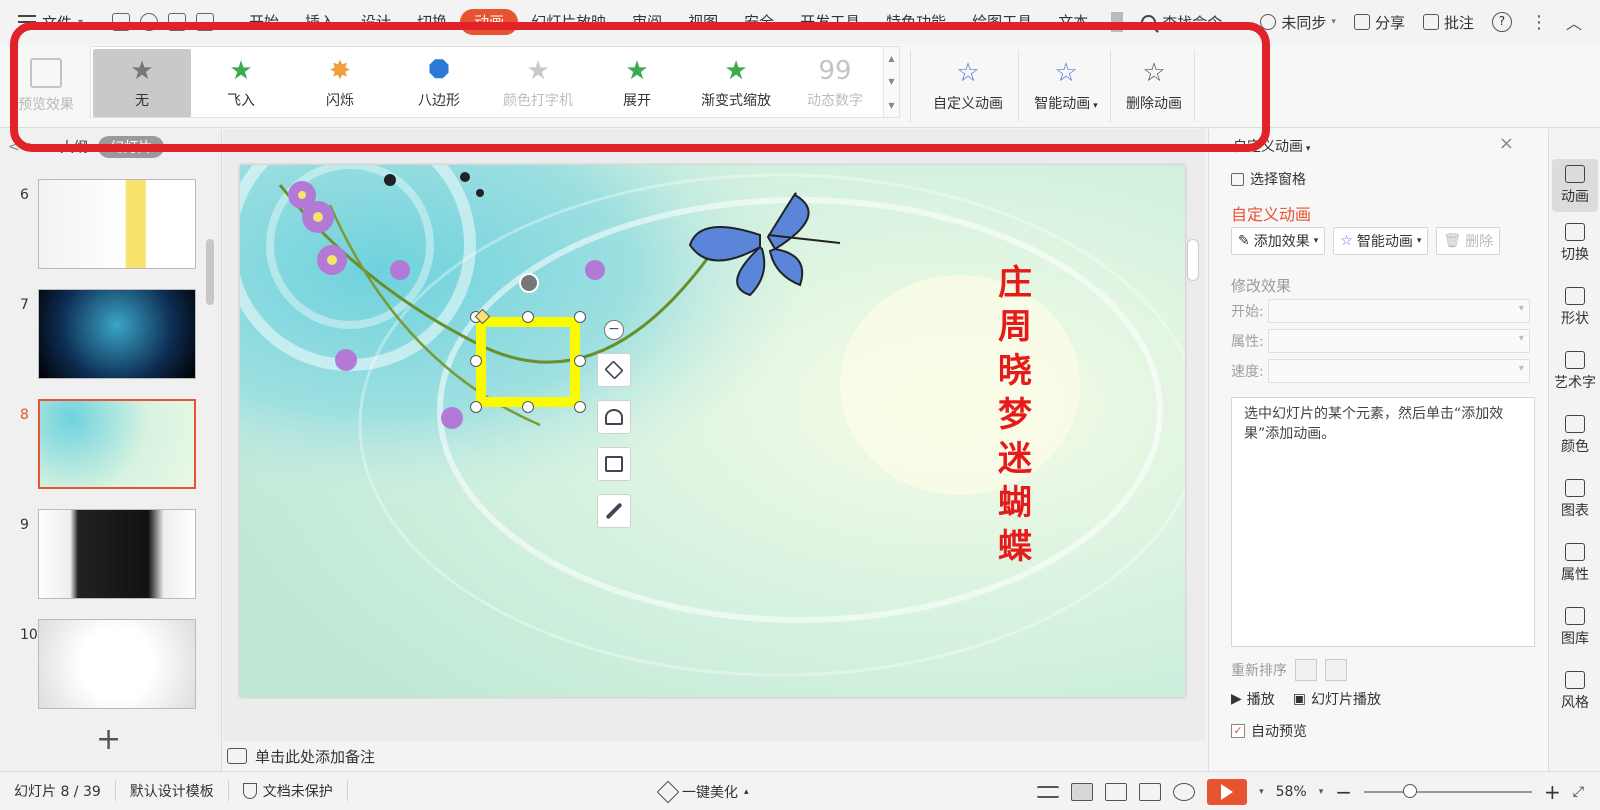 This screenshot has height=810, width=1600. Describe the element at coordinates (1073, 22) in the screenshot. I see `tab-12: 文本` at that location.